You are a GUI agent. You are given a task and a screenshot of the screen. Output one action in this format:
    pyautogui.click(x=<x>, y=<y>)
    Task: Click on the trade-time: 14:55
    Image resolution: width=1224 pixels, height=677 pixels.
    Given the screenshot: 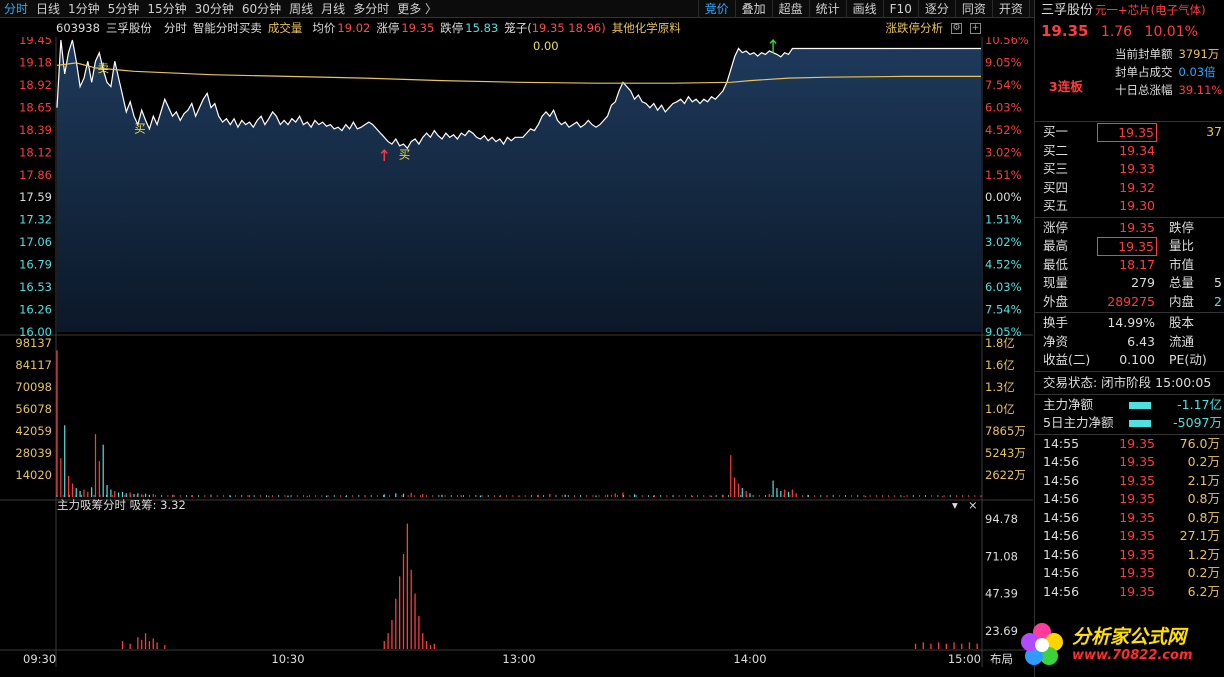 What is the action you would take?
    pyautogui.click(x=1061, y=443)
    